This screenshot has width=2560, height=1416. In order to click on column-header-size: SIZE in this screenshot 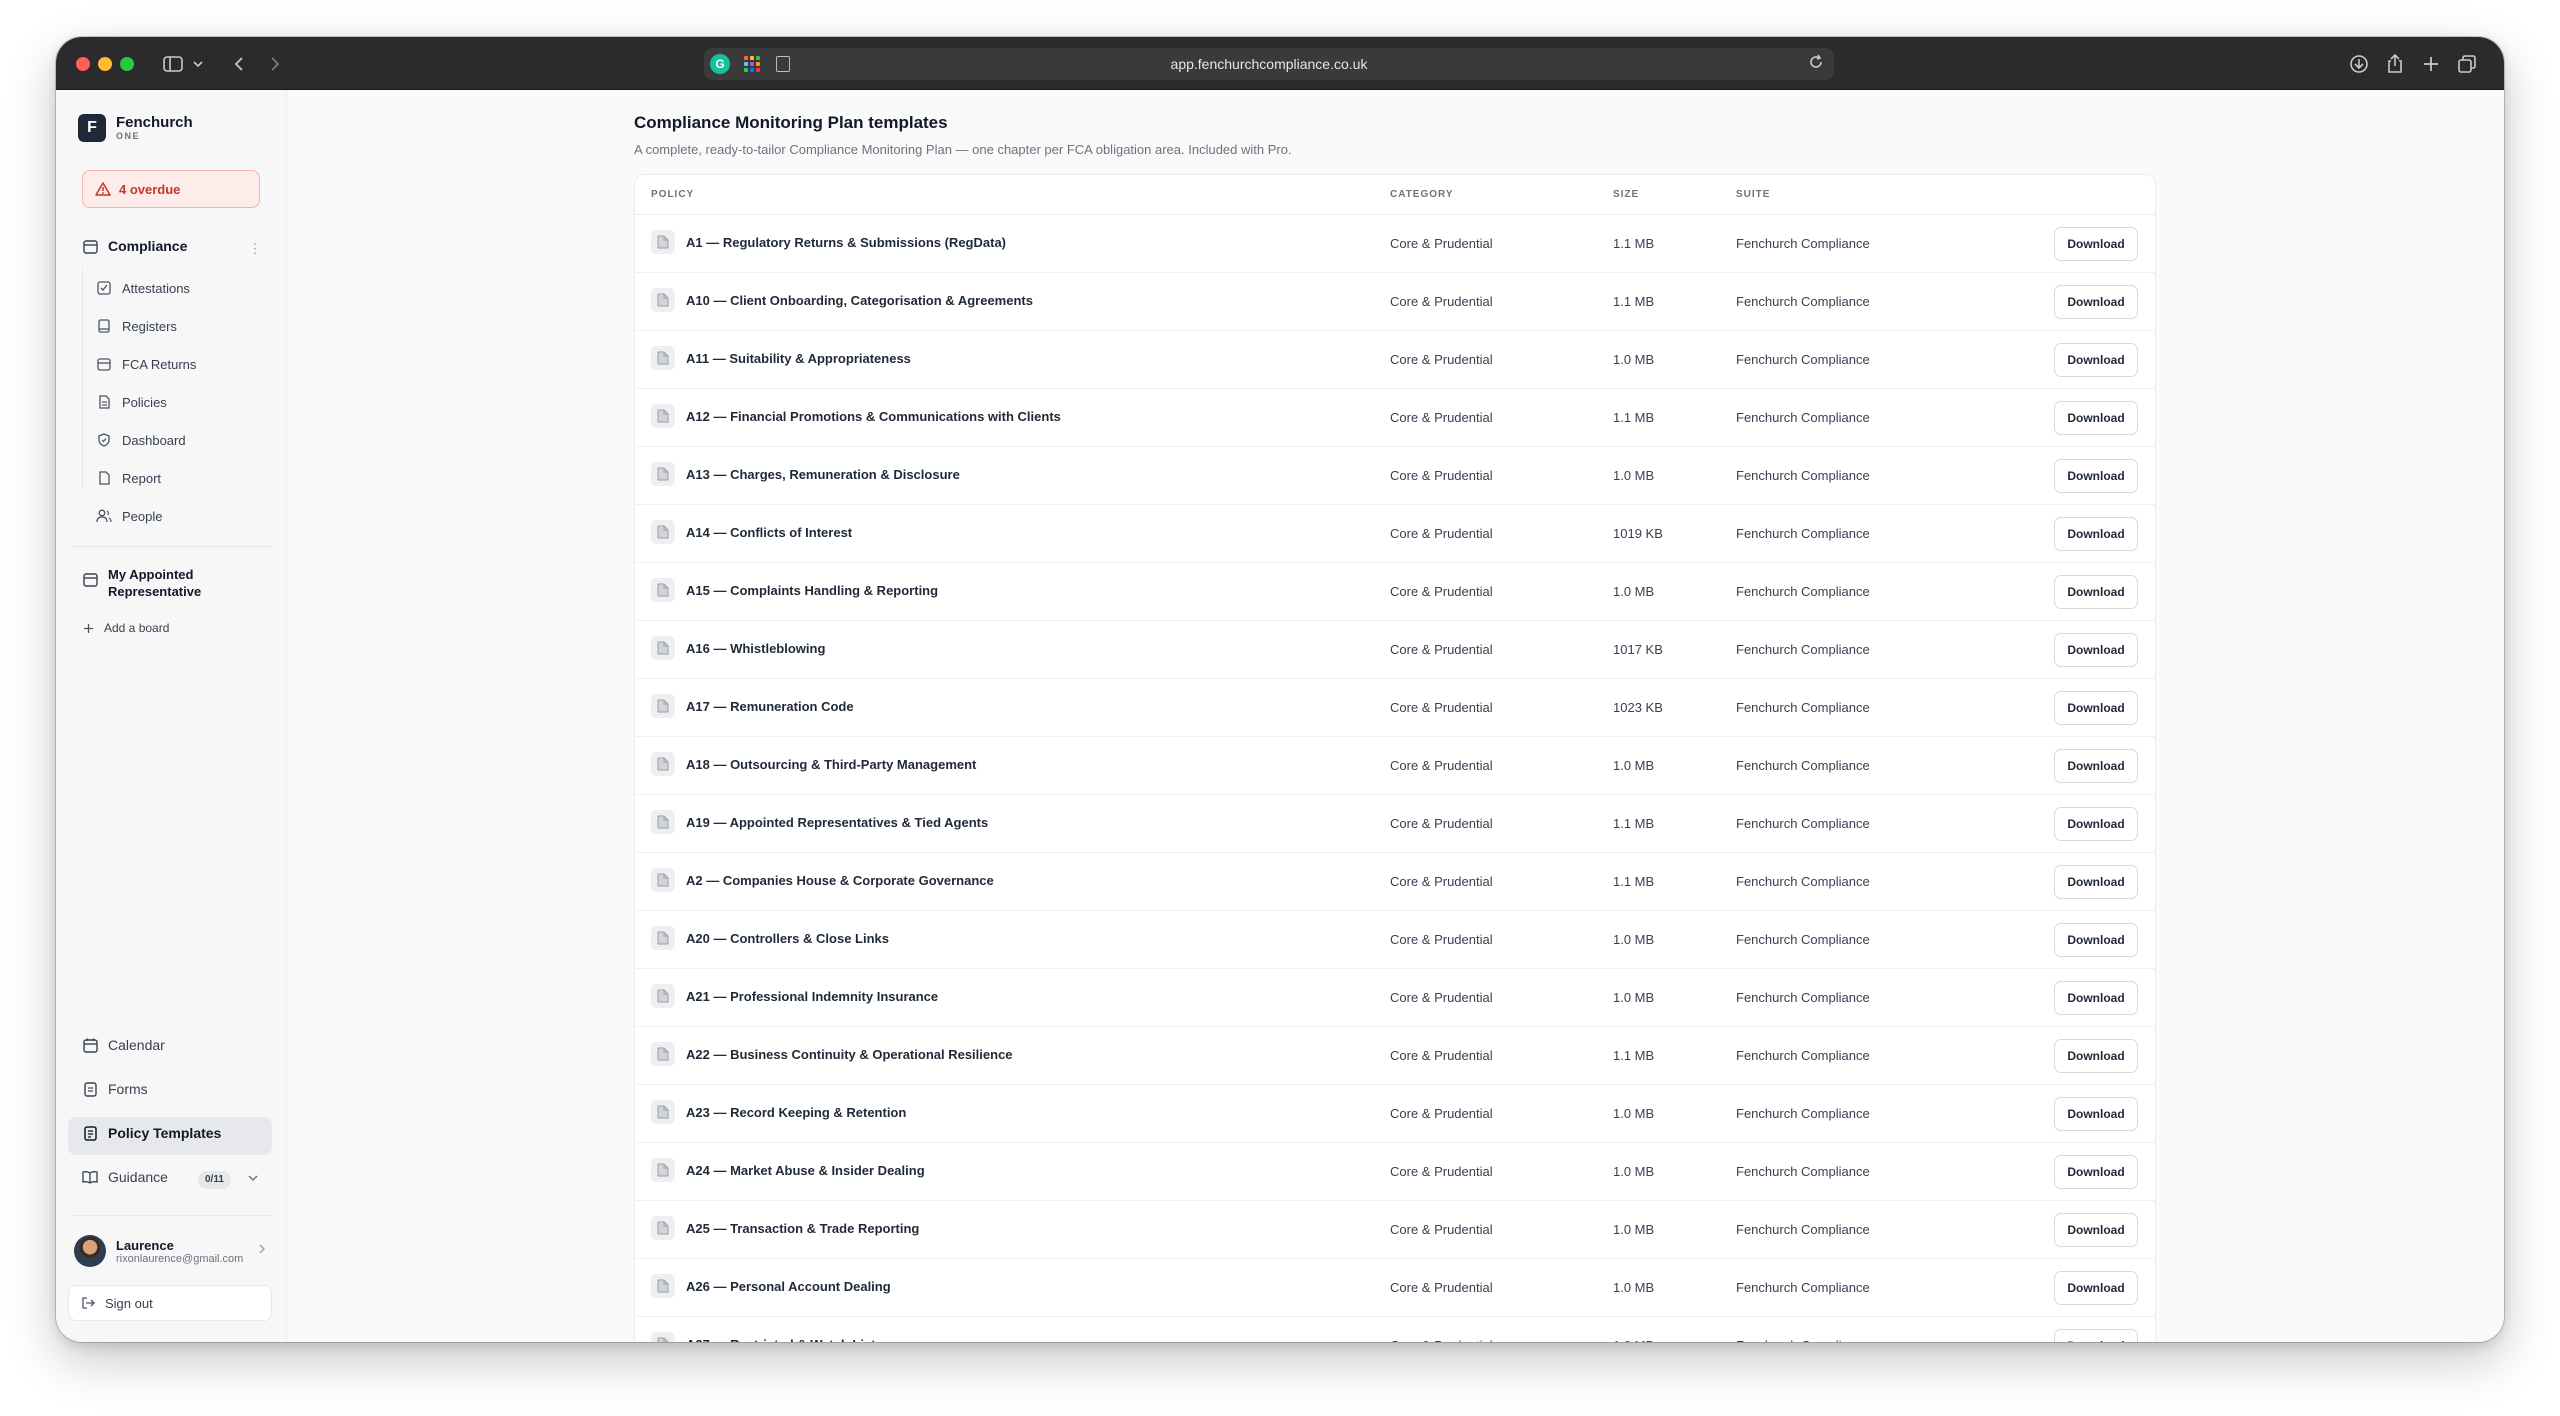, I will do `click(1626, 195)`.